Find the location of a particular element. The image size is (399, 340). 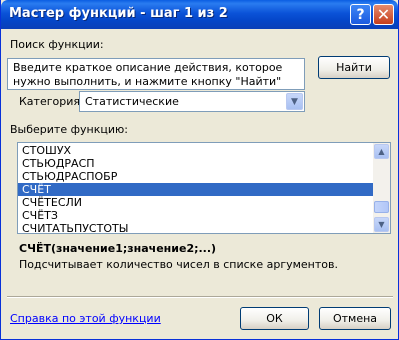

scroll-up-icon: ▲ is located at coordinates (381, 151).